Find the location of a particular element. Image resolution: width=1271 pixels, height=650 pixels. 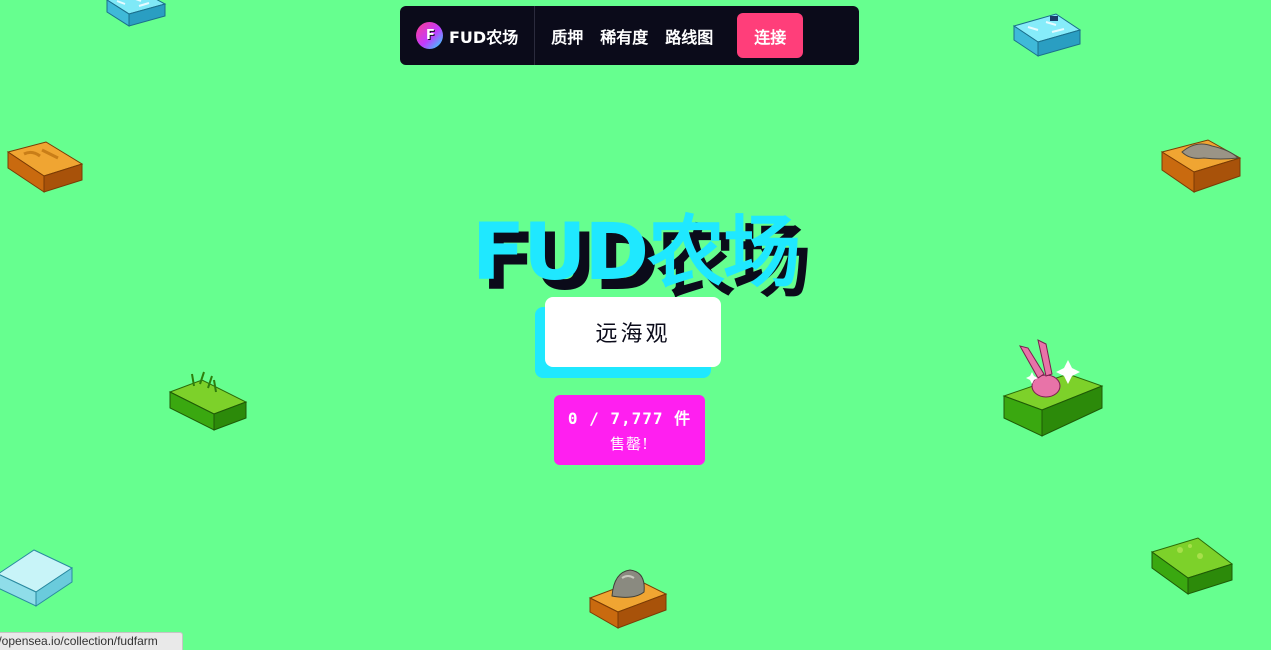

brand-name: FUD农场 is located at coordinates (484, 37).